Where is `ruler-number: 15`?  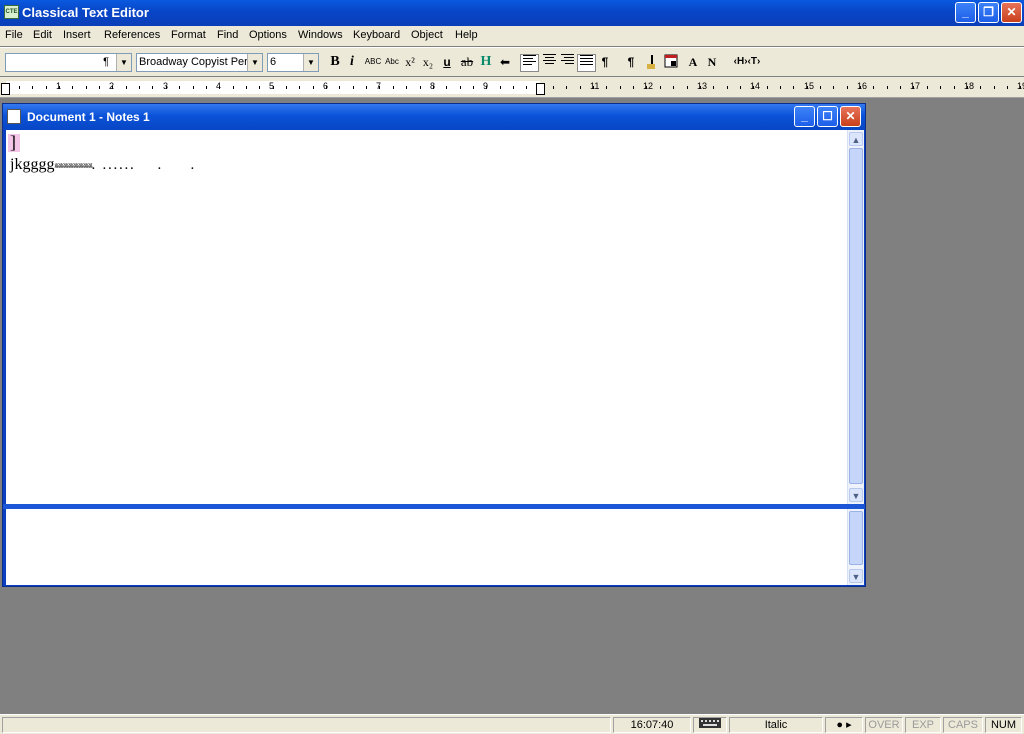 ruler-number: 15 is located at coordinates (809, 86).